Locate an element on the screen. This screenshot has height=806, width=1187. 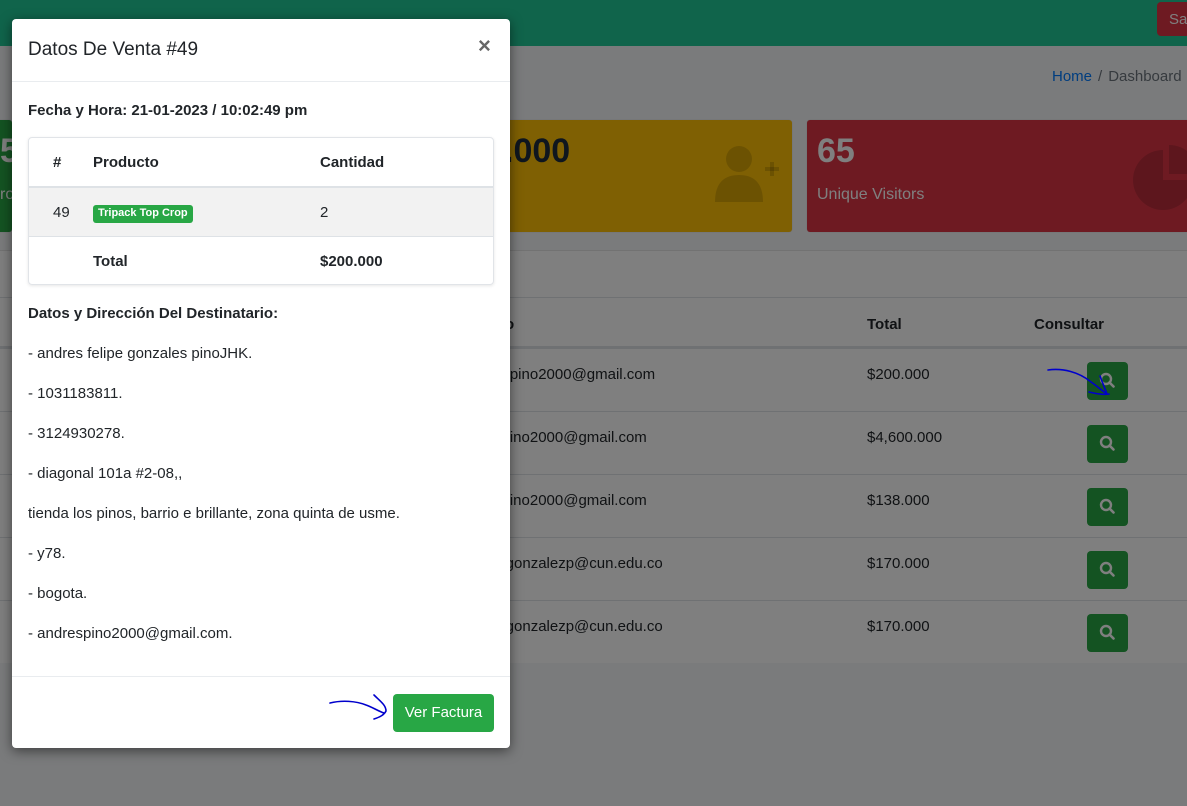
recipient-title: Datos y Dirección Del Destinatario: is located at coordinates (153, 313).